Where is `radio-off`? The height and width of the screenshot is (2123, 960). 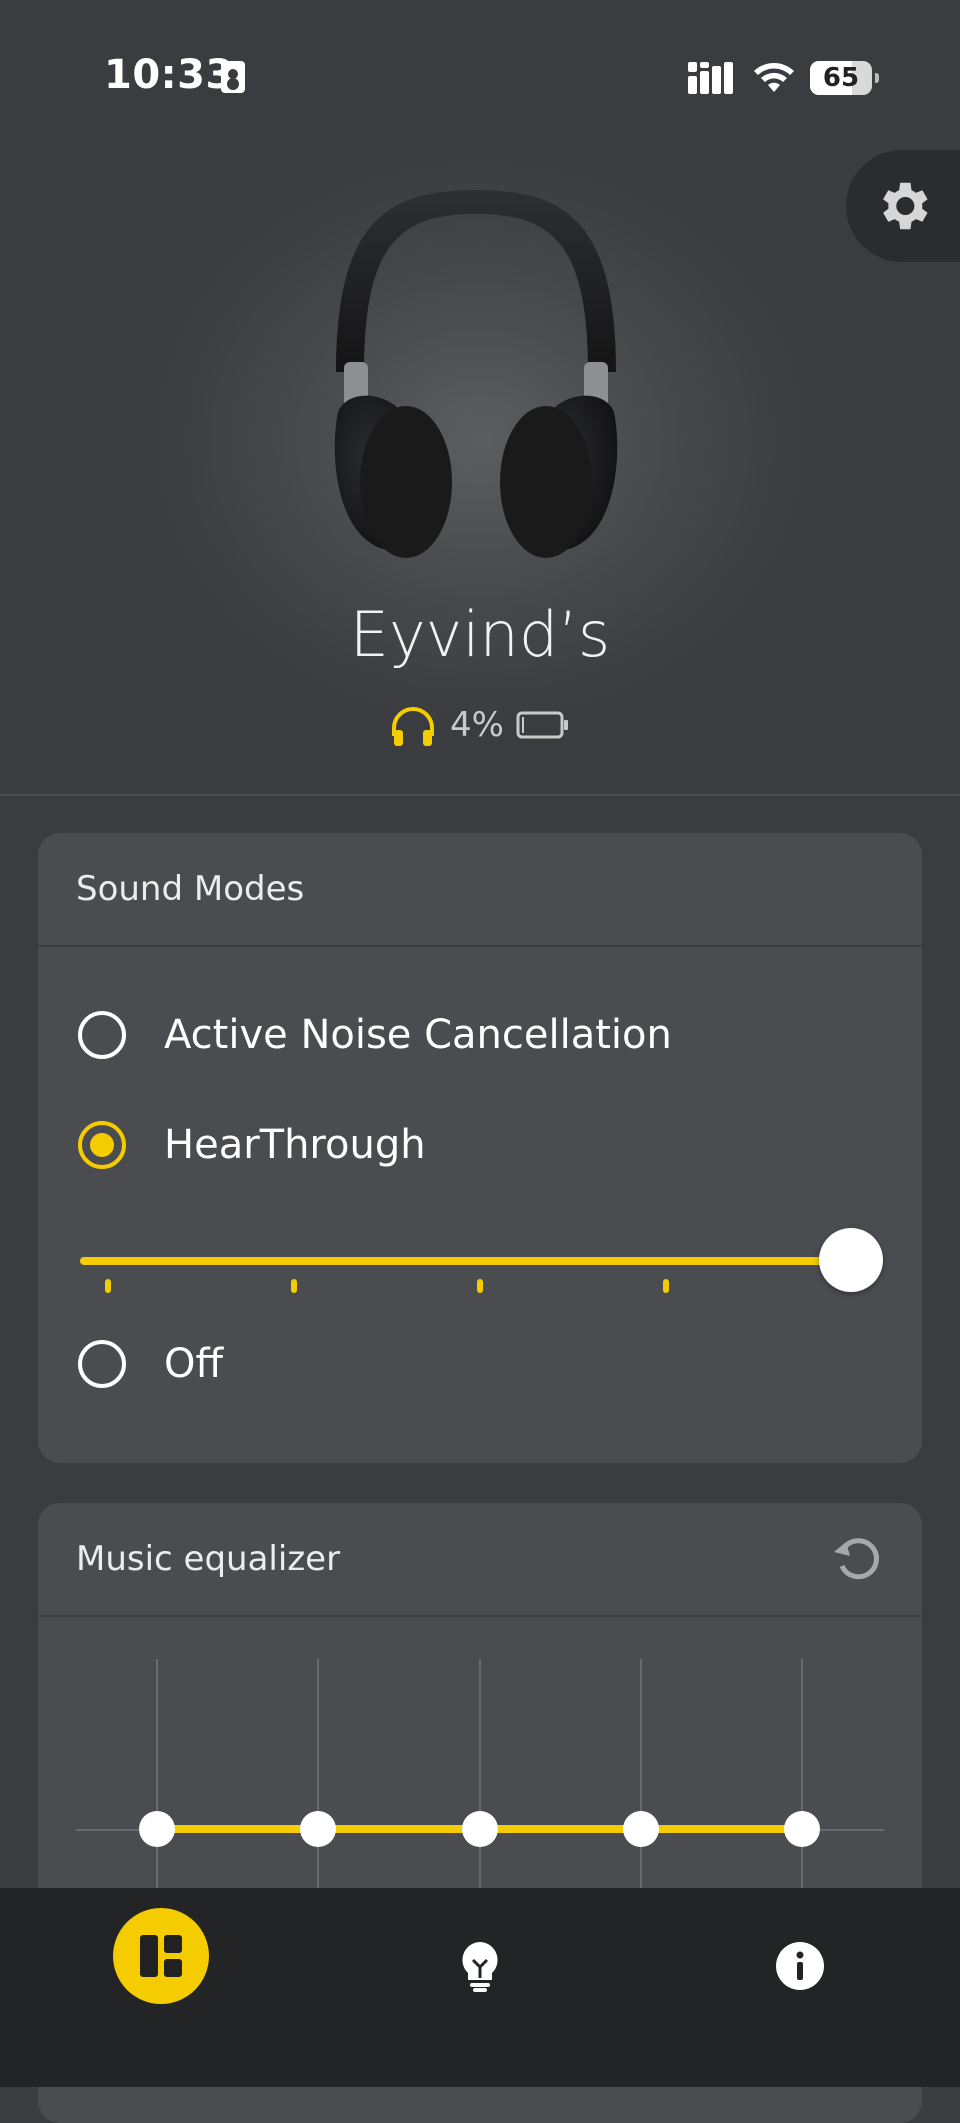 radio-off is located at coordinates (102, 1364).